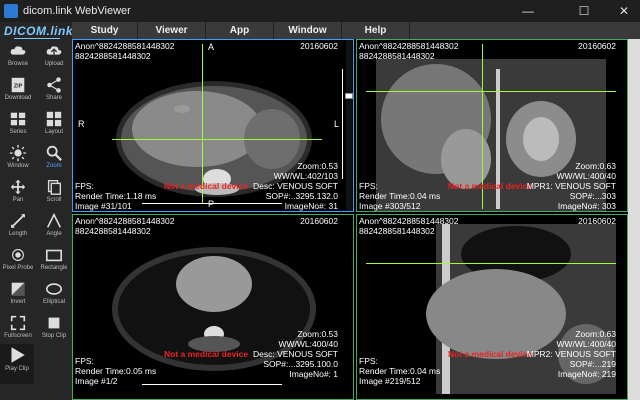 This screenshot has width=640, height=400. What do you see at coordinates (240, 30) in the screenshot?
I see `menu-app: App` at bounding box center [240, 30].